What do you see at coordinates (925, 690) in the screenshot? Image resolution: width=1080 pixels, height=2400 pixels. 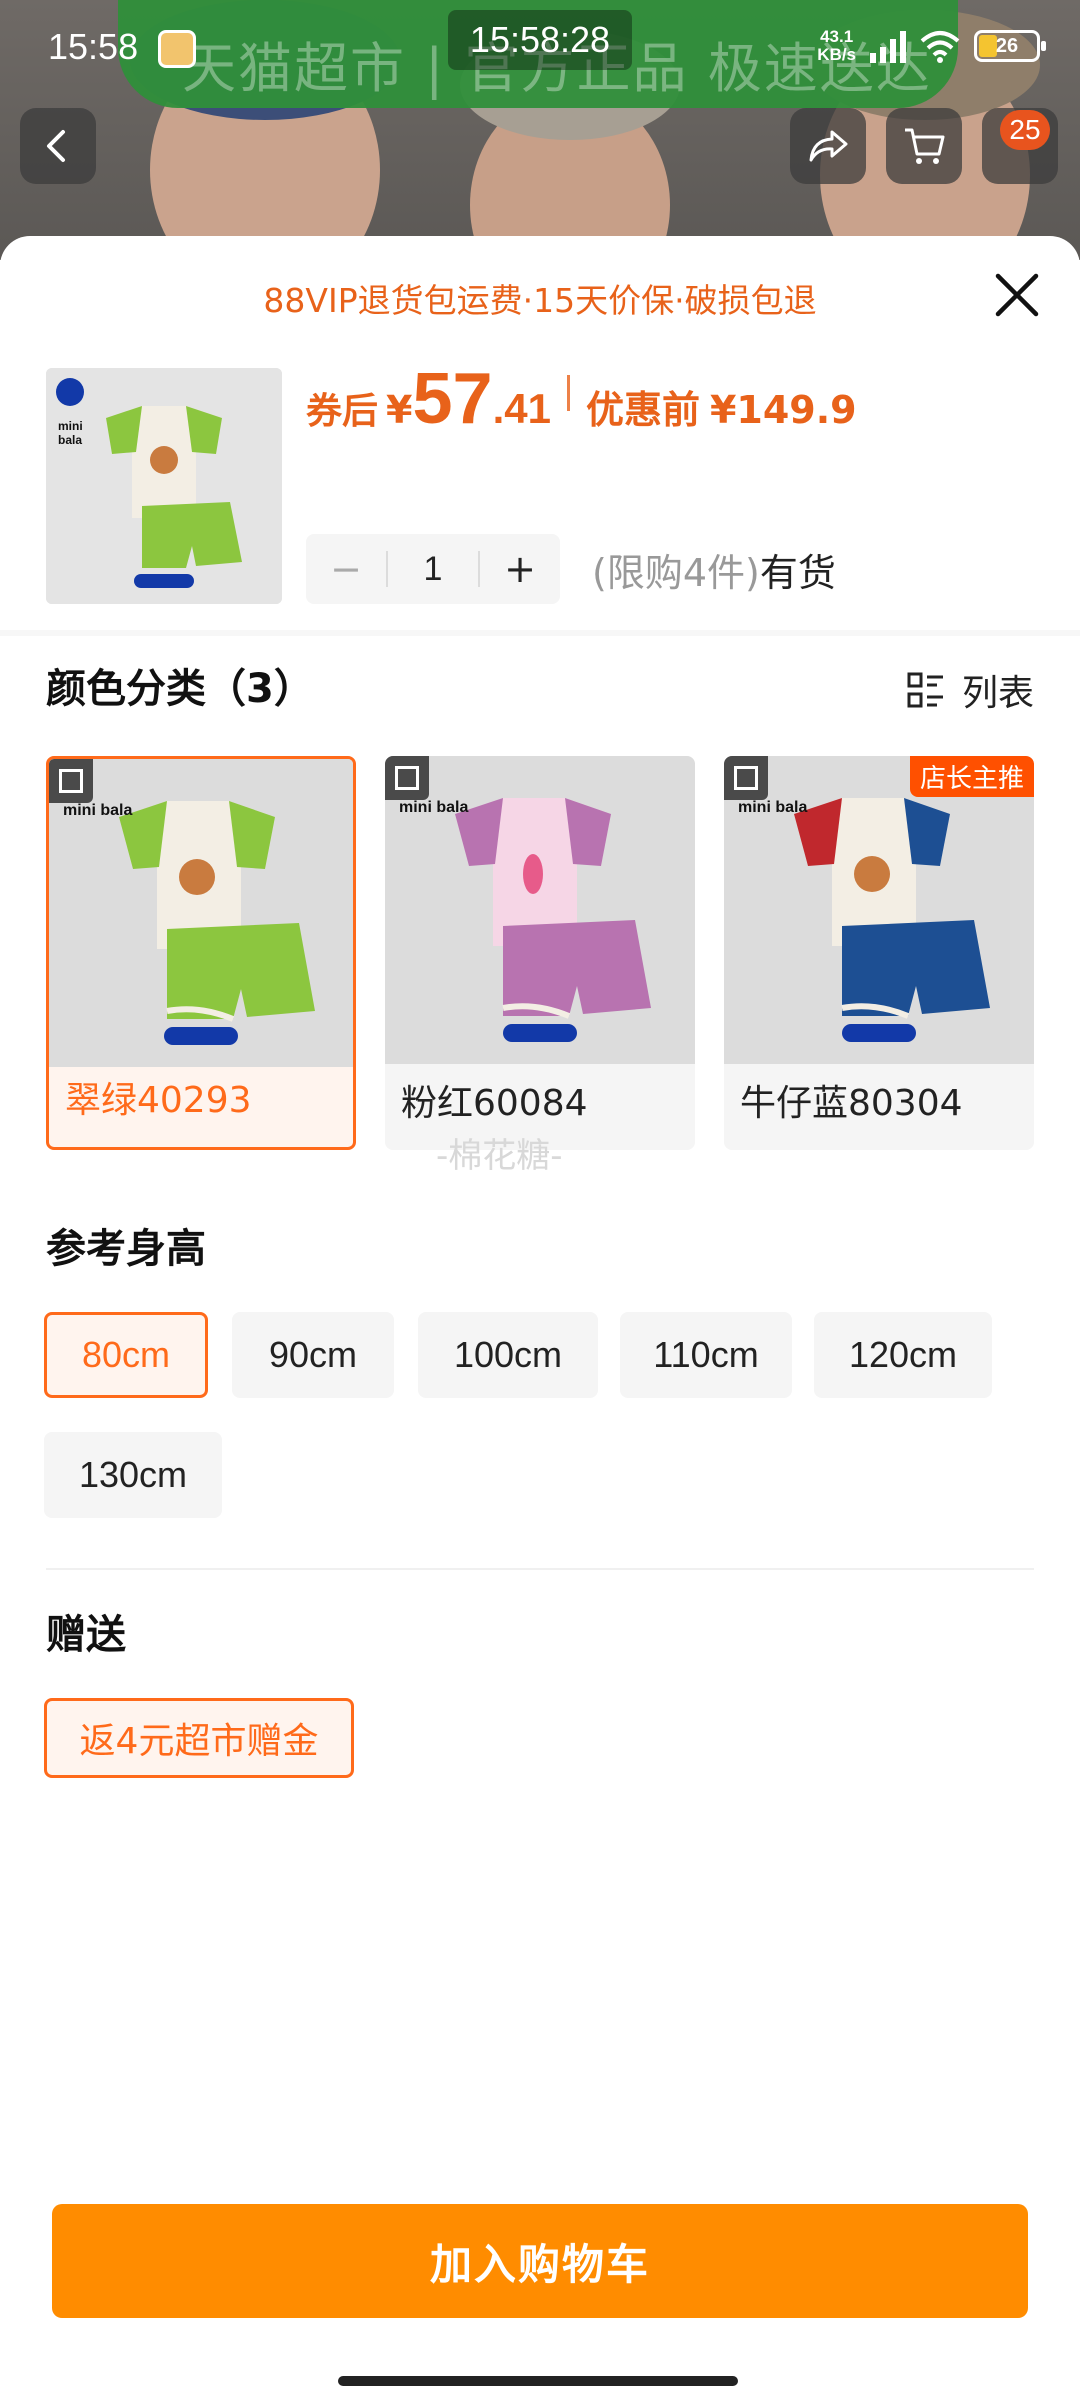 I see `list-view-icon` at bounding box center [925, 690].